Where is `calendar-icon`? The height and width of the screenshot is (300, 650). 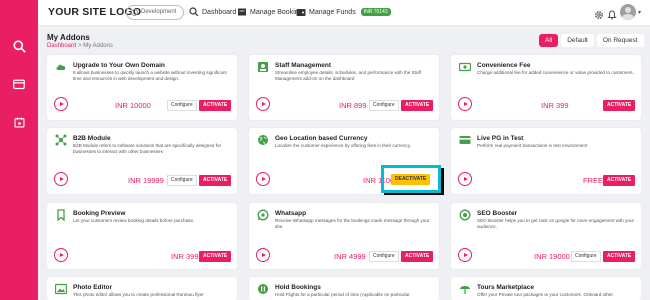 calendar-icon is located at coordinates (19, 122).